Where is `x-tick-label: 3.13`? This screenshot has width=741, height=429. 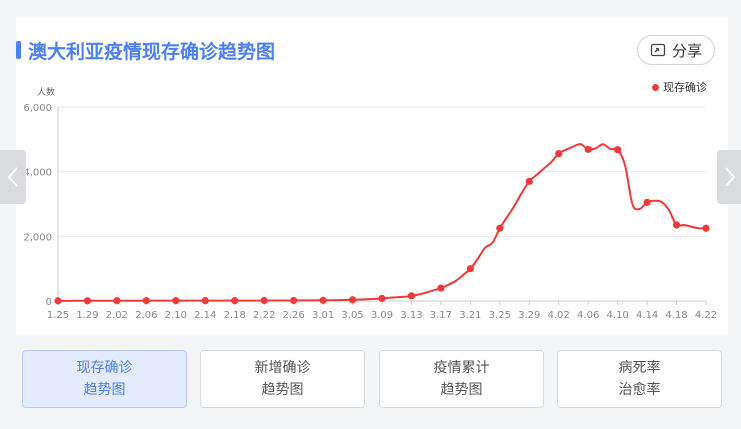
x-tick-label: 3.13 is located at coordinates (411, 315).